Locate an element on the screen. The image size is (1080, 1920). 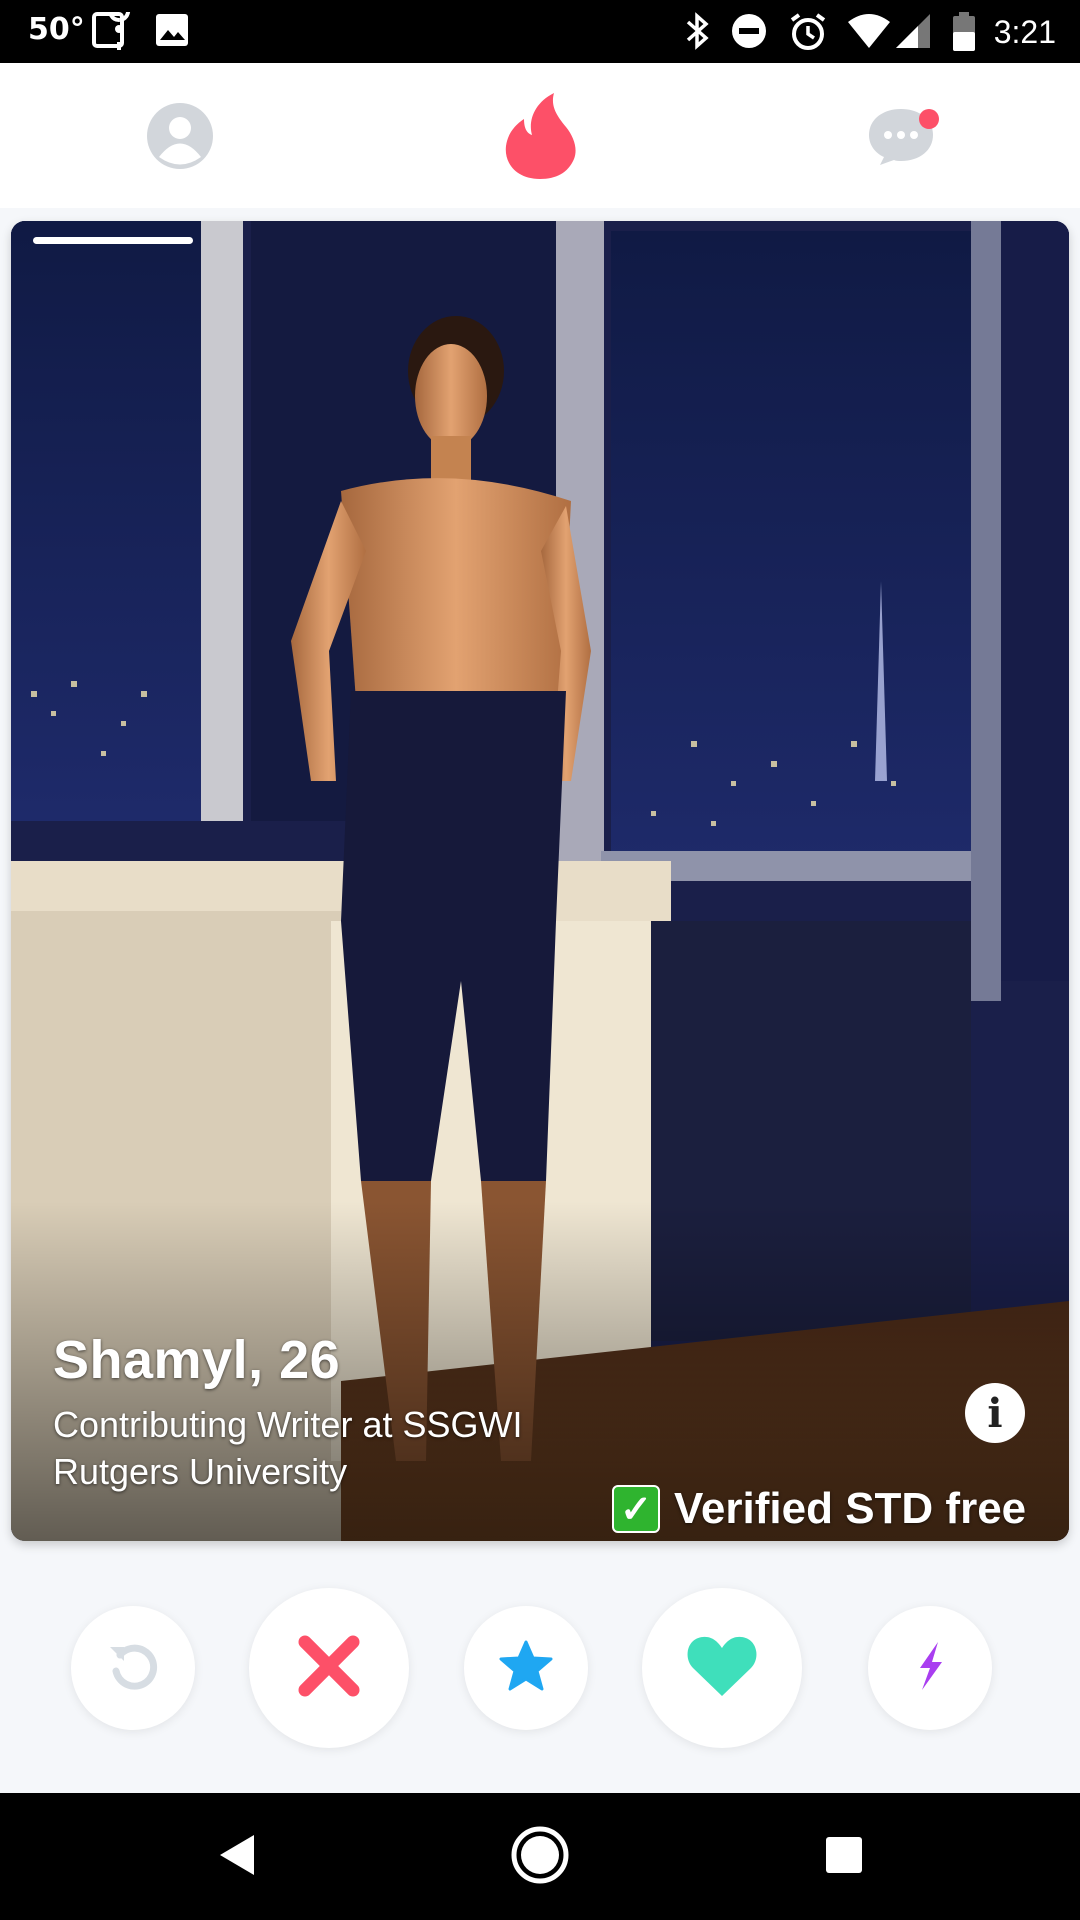
home-icon is located at coordinates (540, 1857).